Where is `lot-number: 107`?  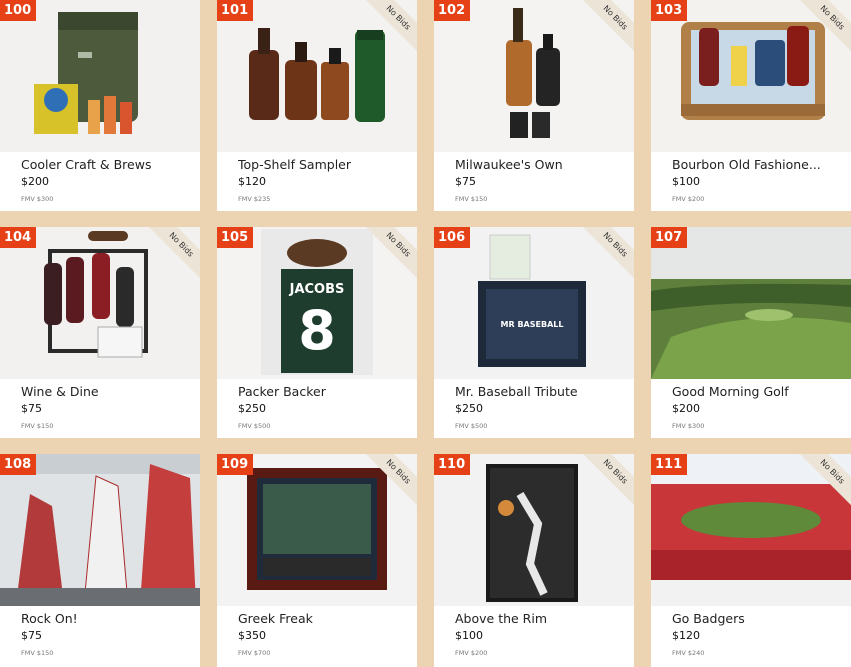 lot-number: 107 is located at coordinates (669, 237).